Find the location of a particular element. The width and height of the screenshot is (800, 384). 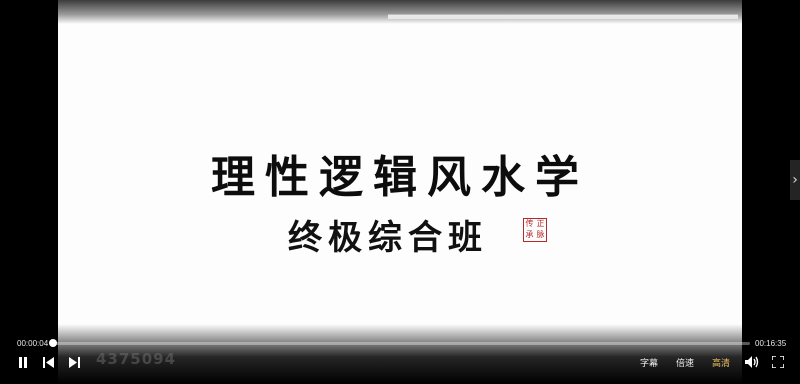

seal-char: 正 is located at coordinates (540, 223).